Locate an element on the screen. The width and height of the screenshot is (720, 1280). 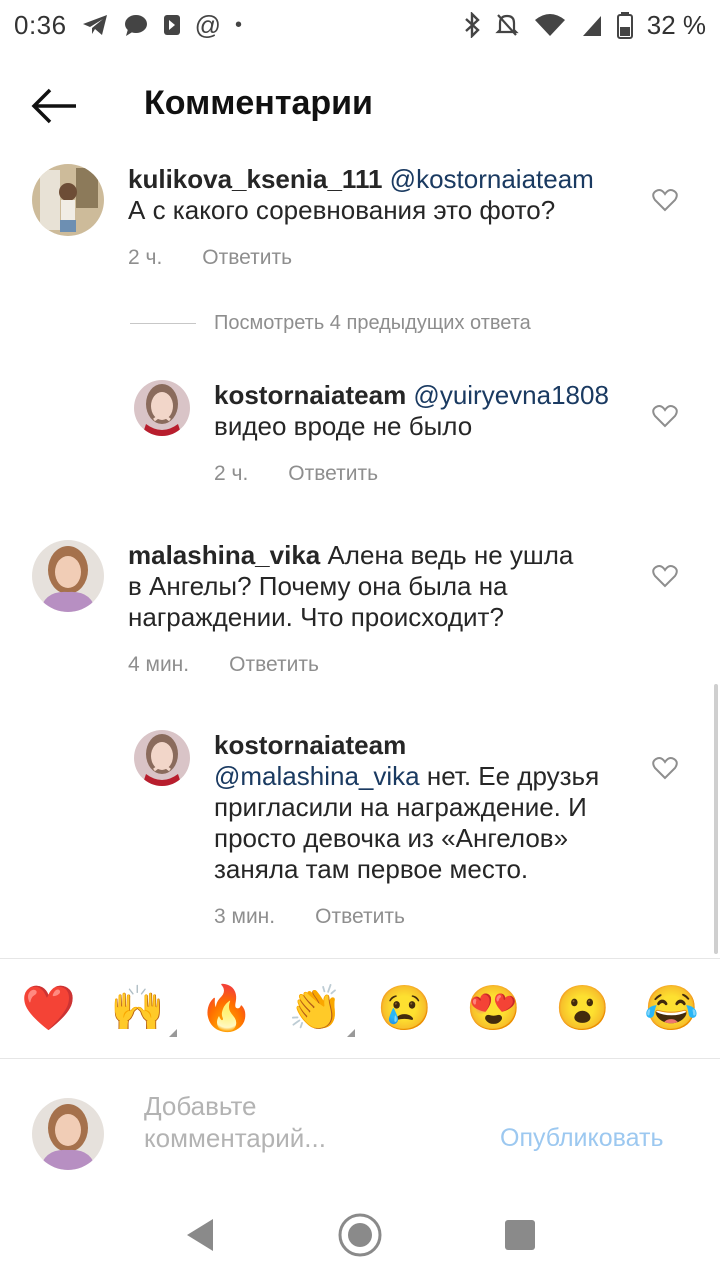
signal-icon is located at coordinates (591, 26).